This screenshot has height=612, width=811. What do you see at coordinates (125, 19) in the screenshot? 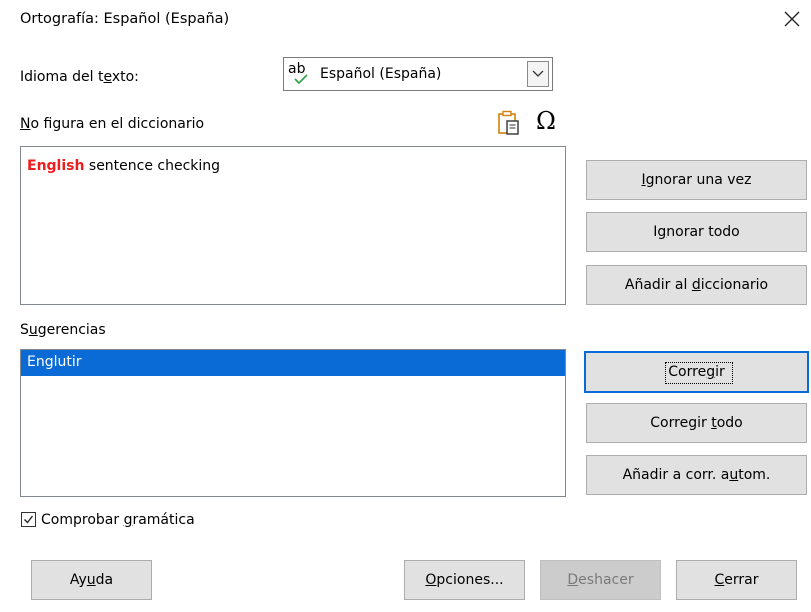
I see `dialog-title: Ortografía: Español (España)` at bounding box center [125, 19].